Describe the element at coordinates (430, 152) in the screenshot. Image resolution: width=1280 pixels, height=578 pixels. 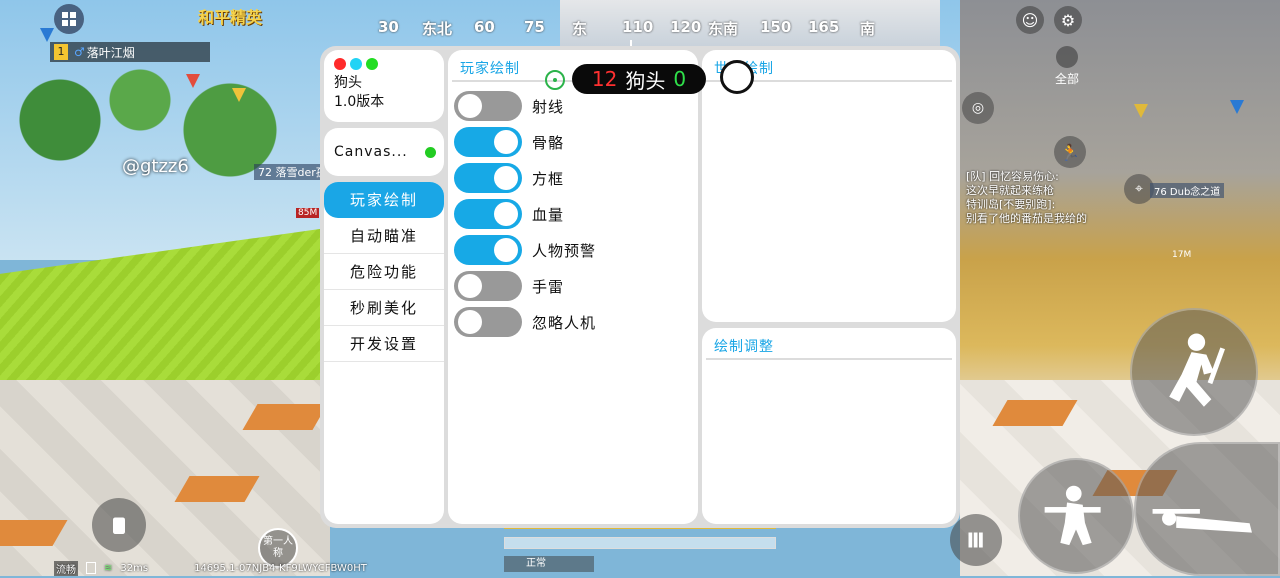
I see `canvas-status-dot` at that location.